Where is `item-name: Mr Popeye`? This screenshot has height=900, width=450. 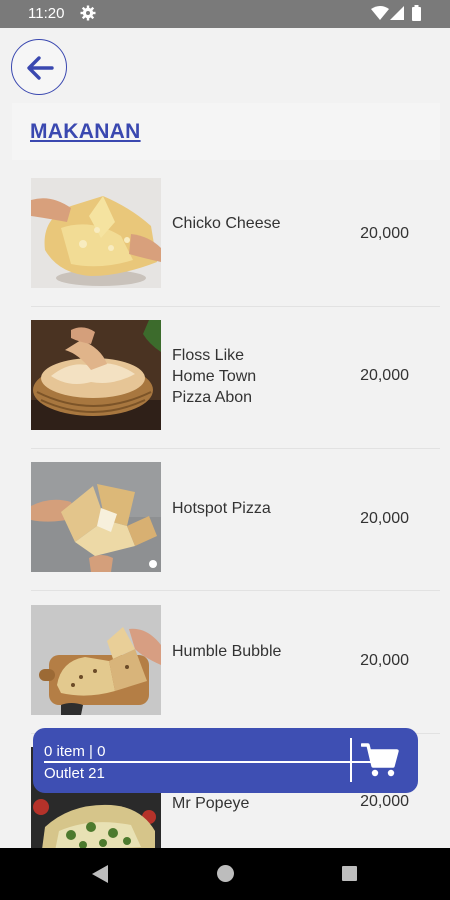
item-name: Mr Popeye is located at coordinates (211, 803).